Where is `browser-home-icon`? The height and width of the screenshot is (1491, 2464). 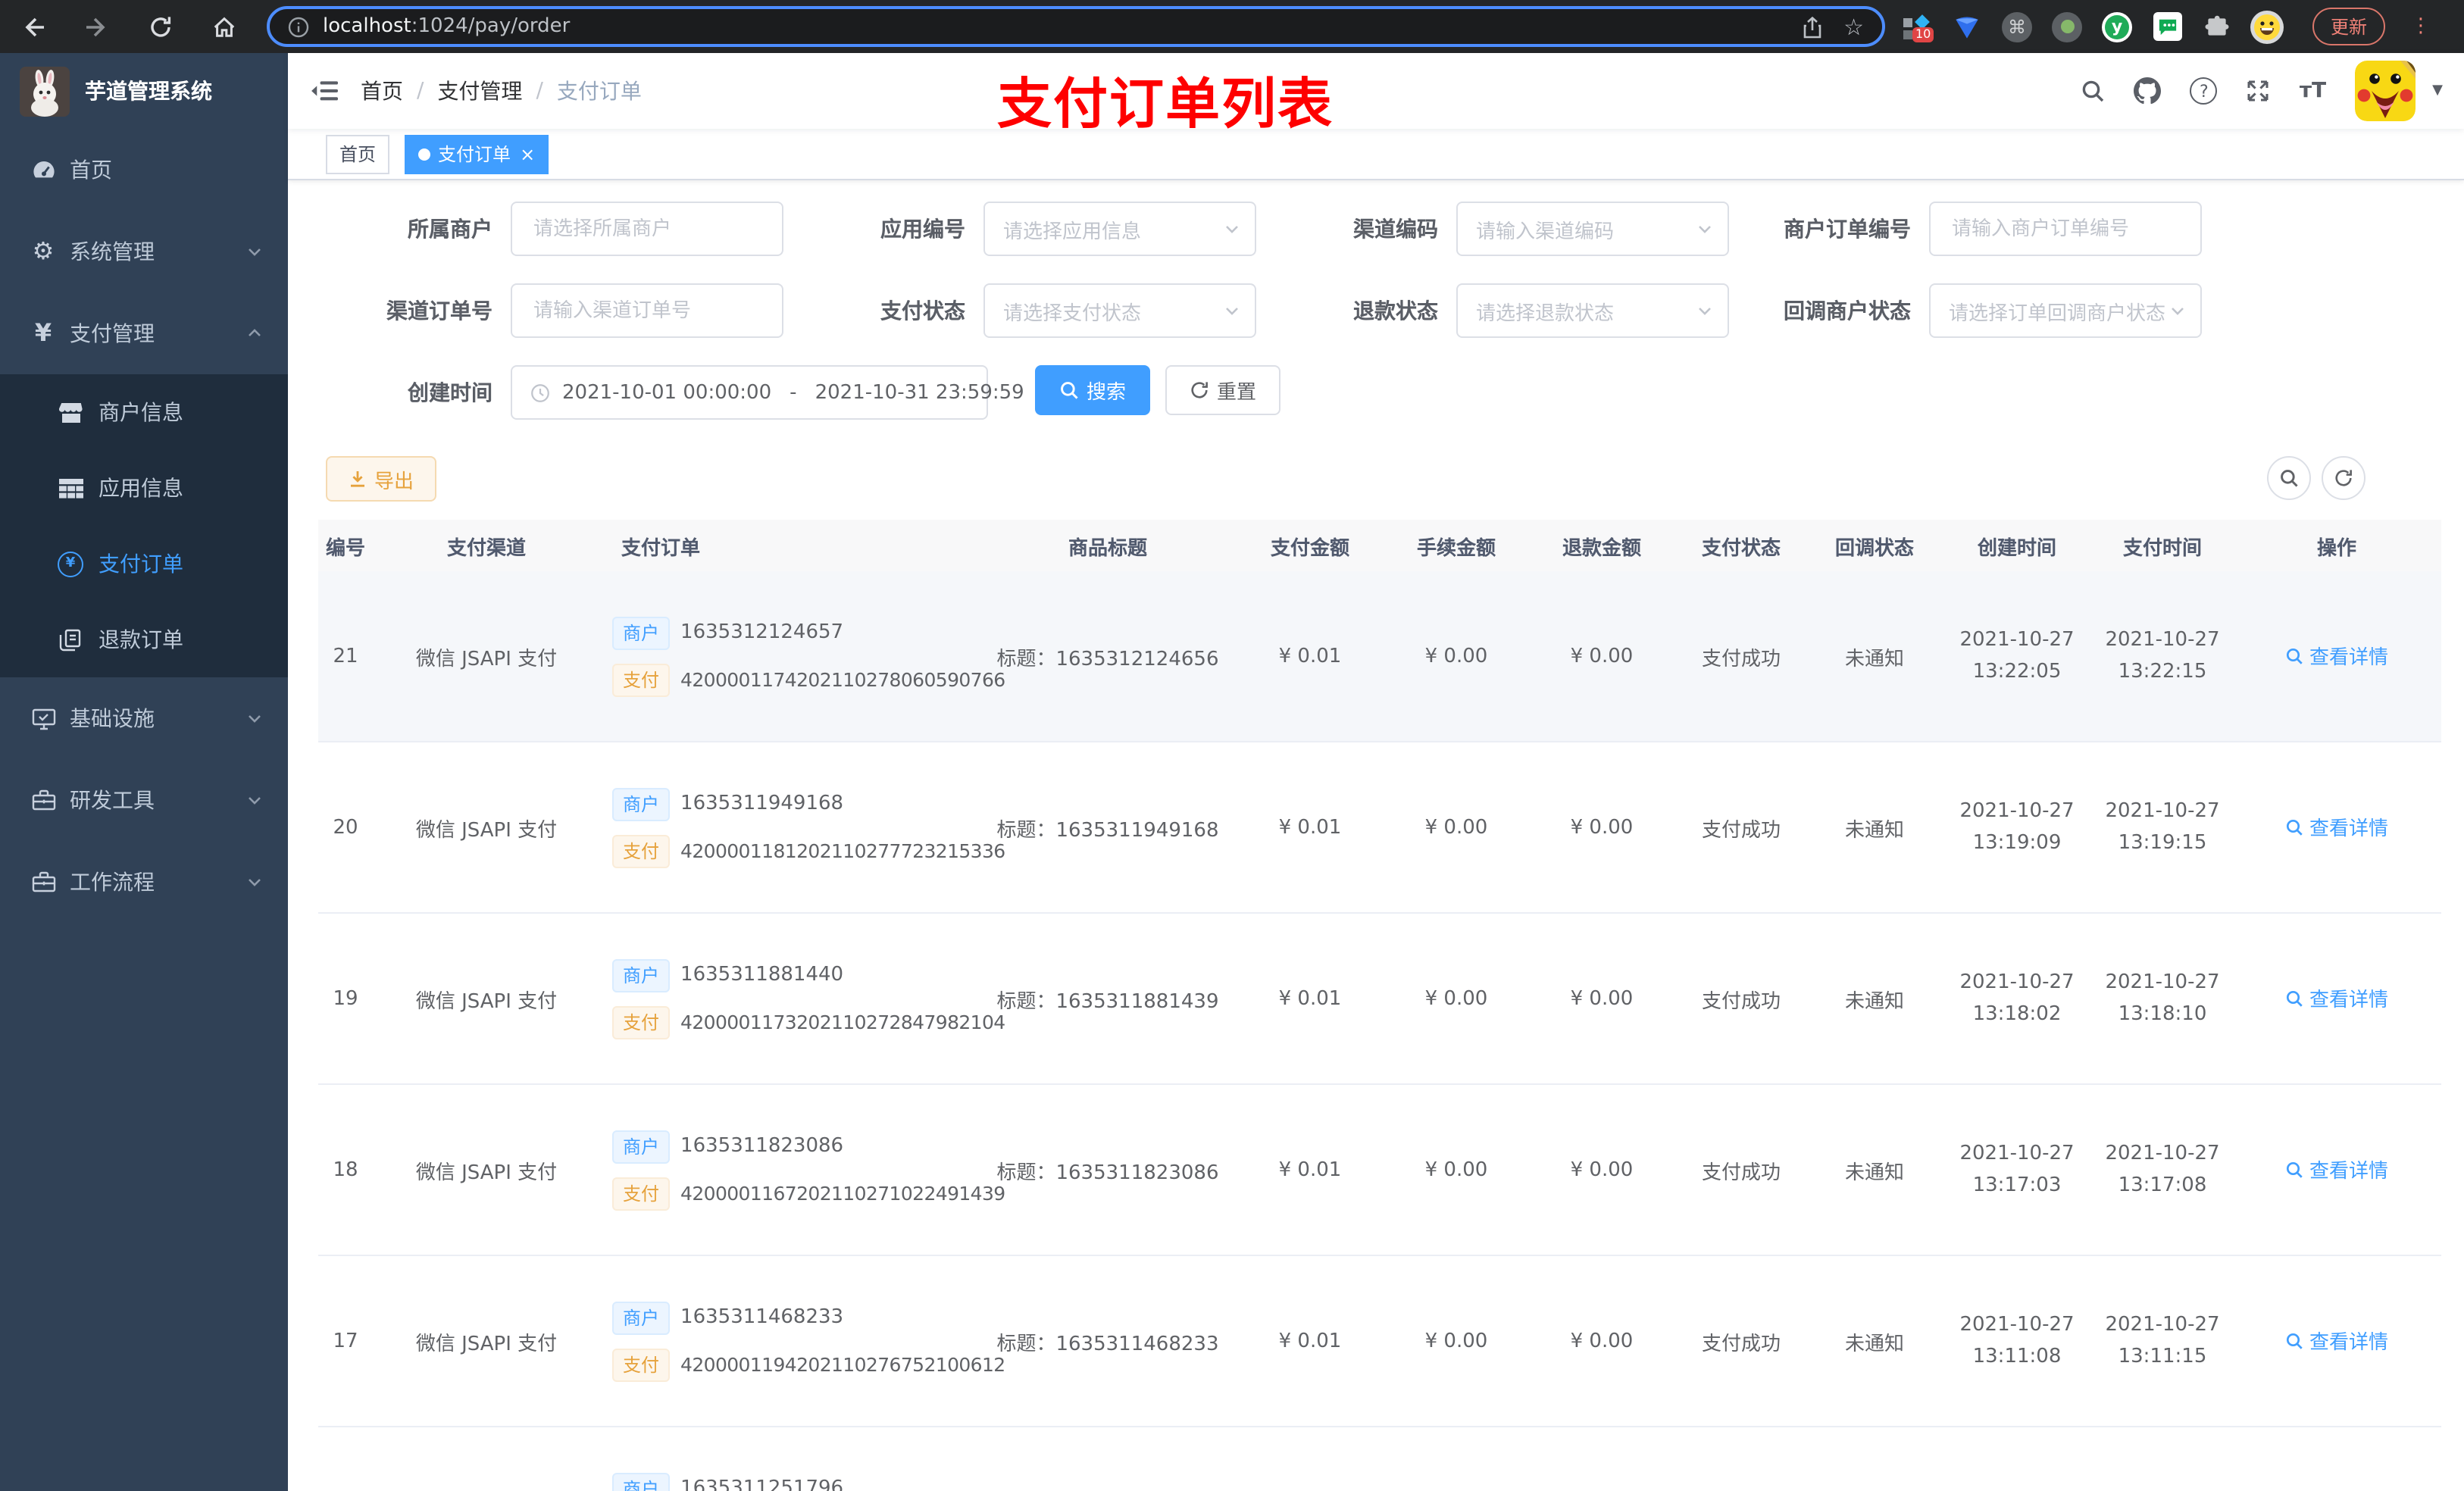 browser-home-icon is located at coordinates (224, 26).